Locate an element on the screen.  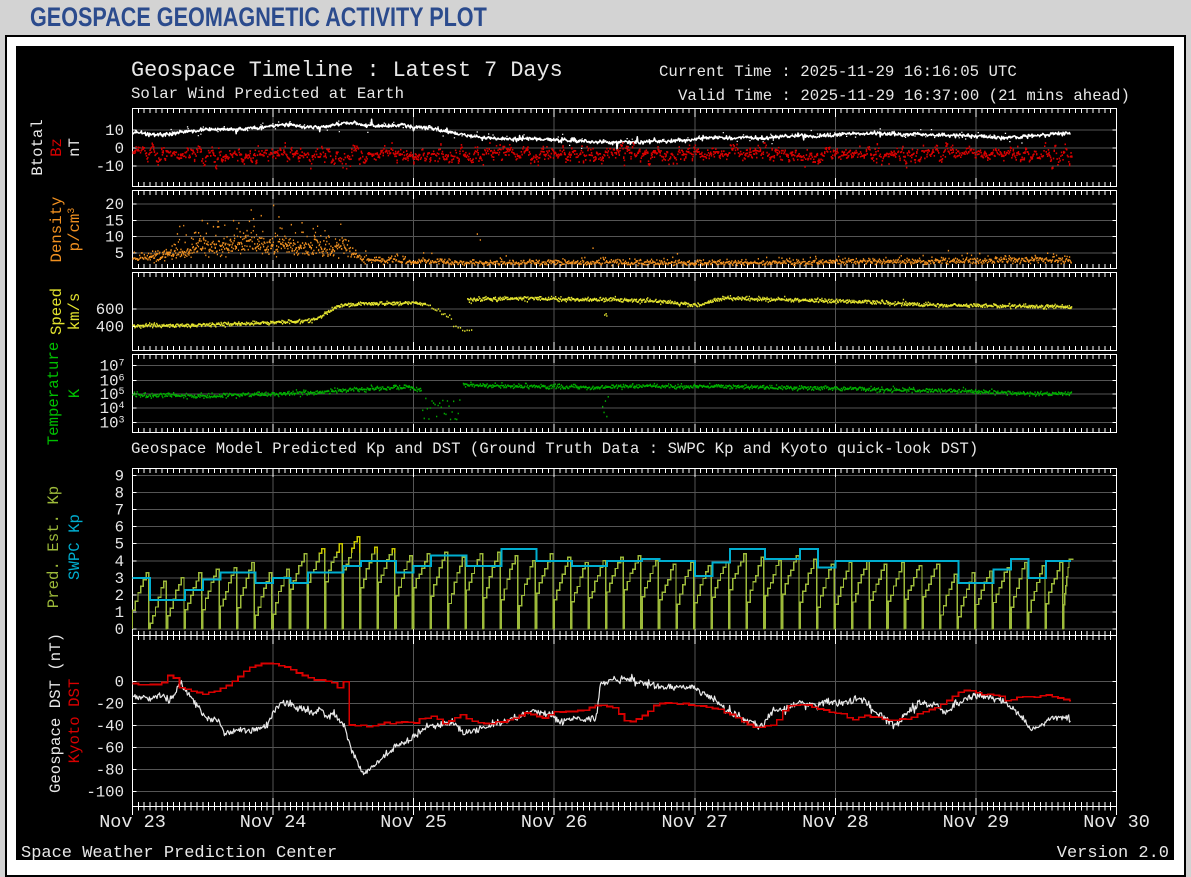
svg-text: K is located at coordinates (75, 393).